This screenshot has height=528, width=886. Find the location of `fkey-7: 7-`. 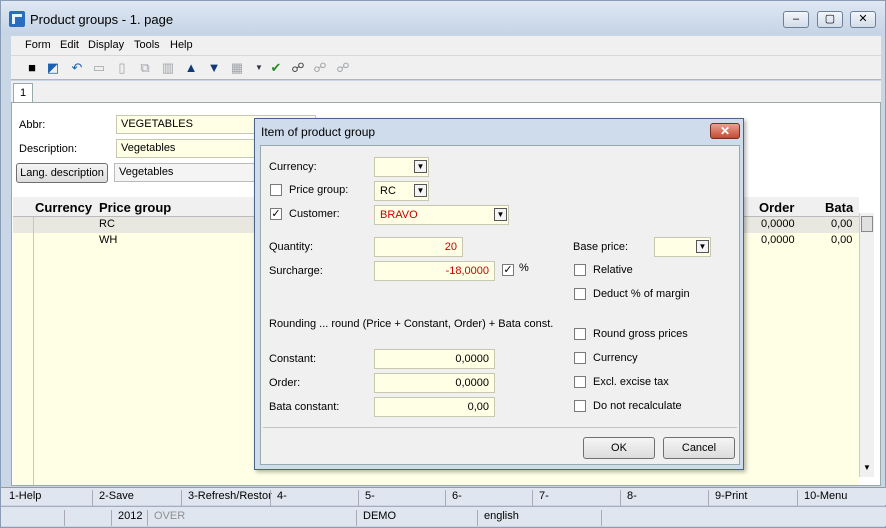

fkey-7: 7- is located at coordinates (540, 498).